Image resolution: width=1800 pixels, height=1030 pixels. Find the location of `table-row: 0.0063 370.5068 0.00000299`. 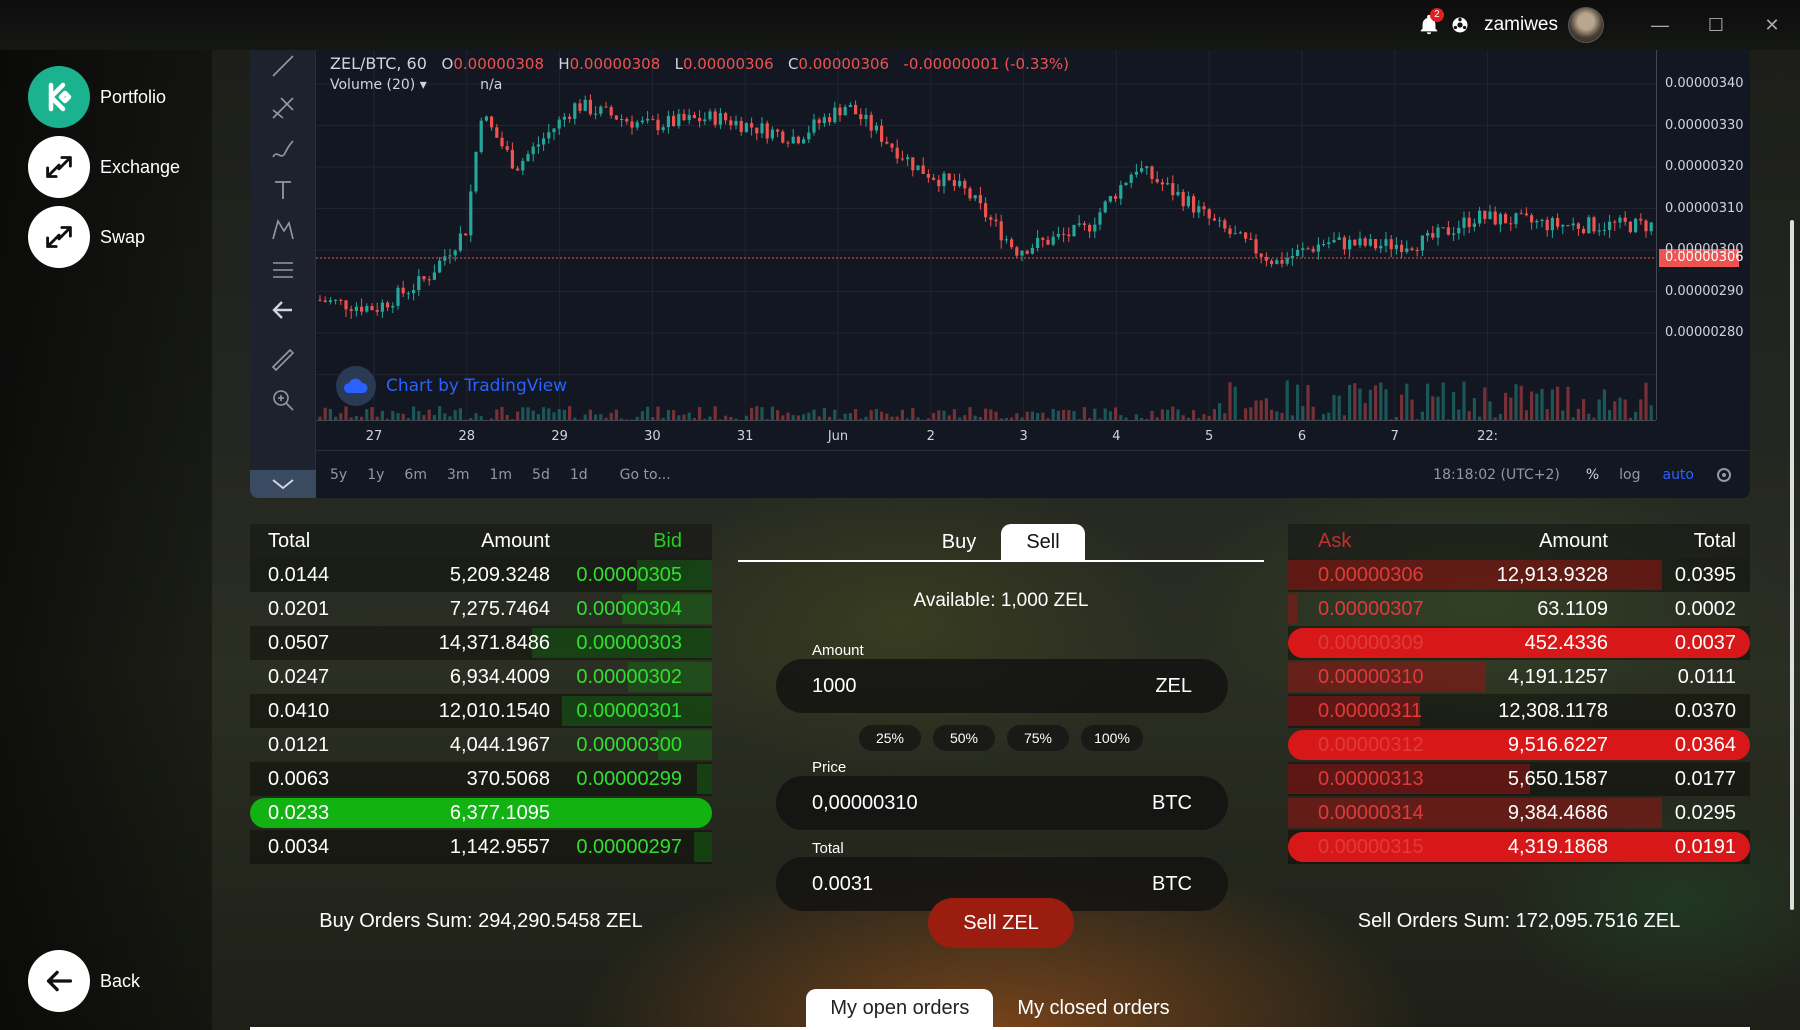

table-row: 0.0063 370.5068 0.00000299 is located at coordinates (481, 779).